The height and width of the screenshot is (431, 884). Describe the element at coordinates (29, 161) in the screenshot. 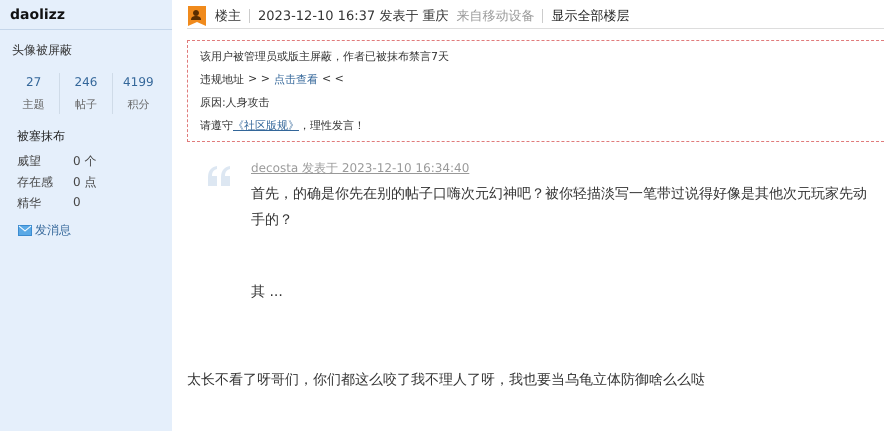

I see `detail-label: 威望` at that location.